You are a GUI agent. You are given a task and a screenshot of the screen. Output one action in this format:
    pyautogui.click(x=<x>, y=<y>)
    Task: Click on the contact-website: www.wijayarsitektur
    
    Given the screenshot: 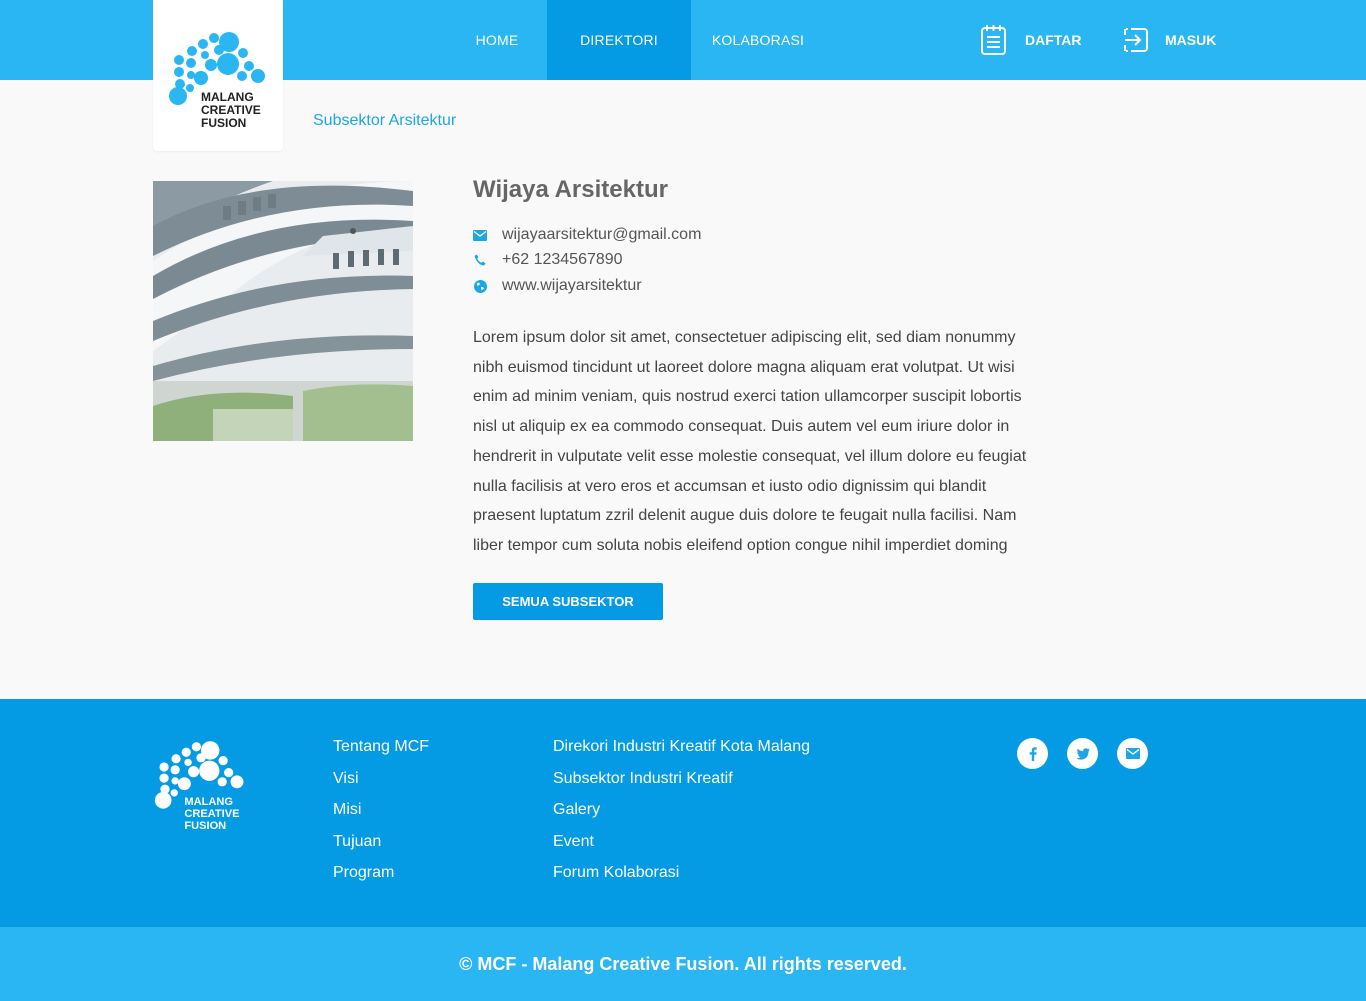 What is the action you would take?
    pyautogui.click(x=557, y=286)
    